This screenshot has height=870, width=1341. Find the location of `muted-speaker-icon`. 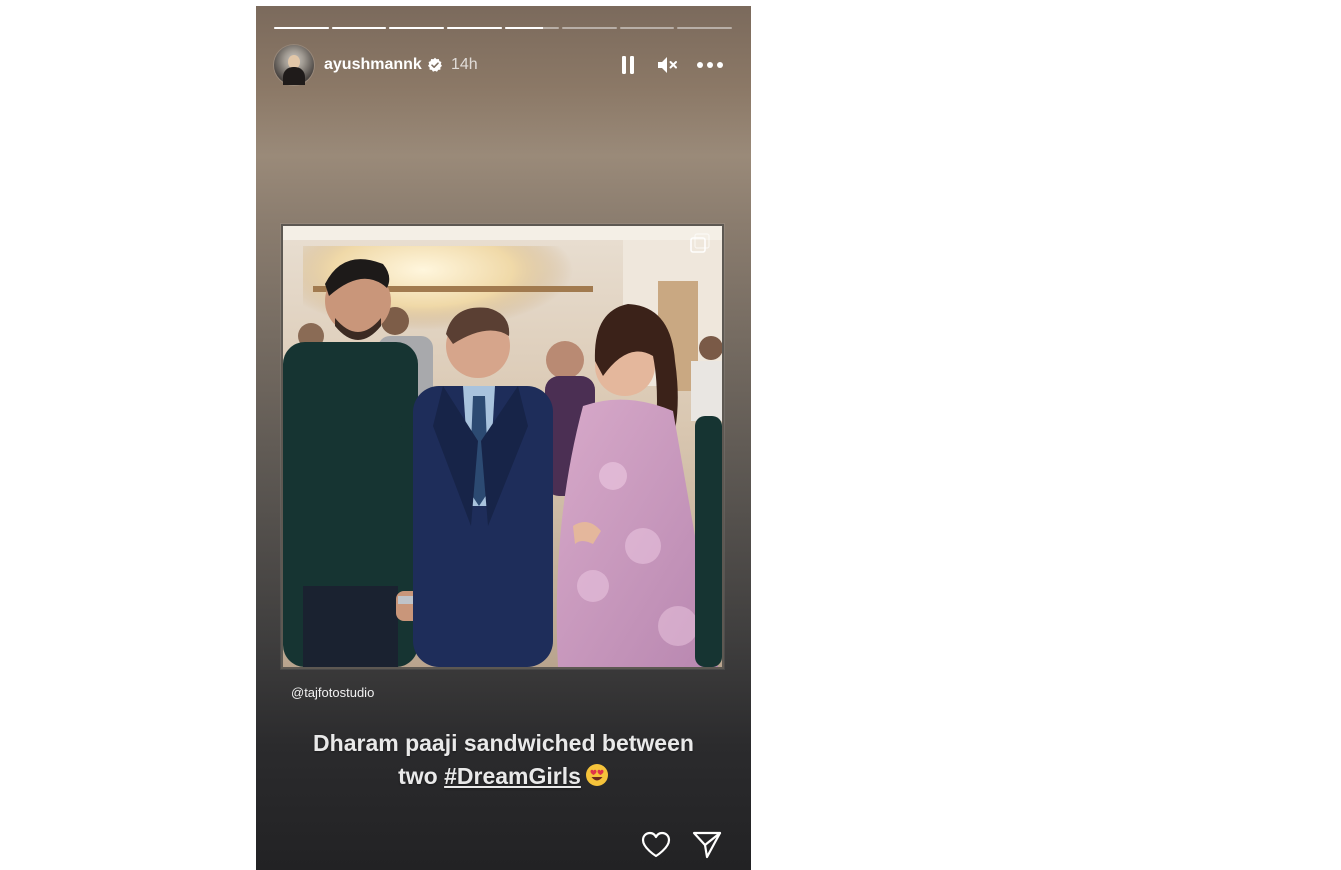

muted-speaker-icon is located at coordinates (667, 65).